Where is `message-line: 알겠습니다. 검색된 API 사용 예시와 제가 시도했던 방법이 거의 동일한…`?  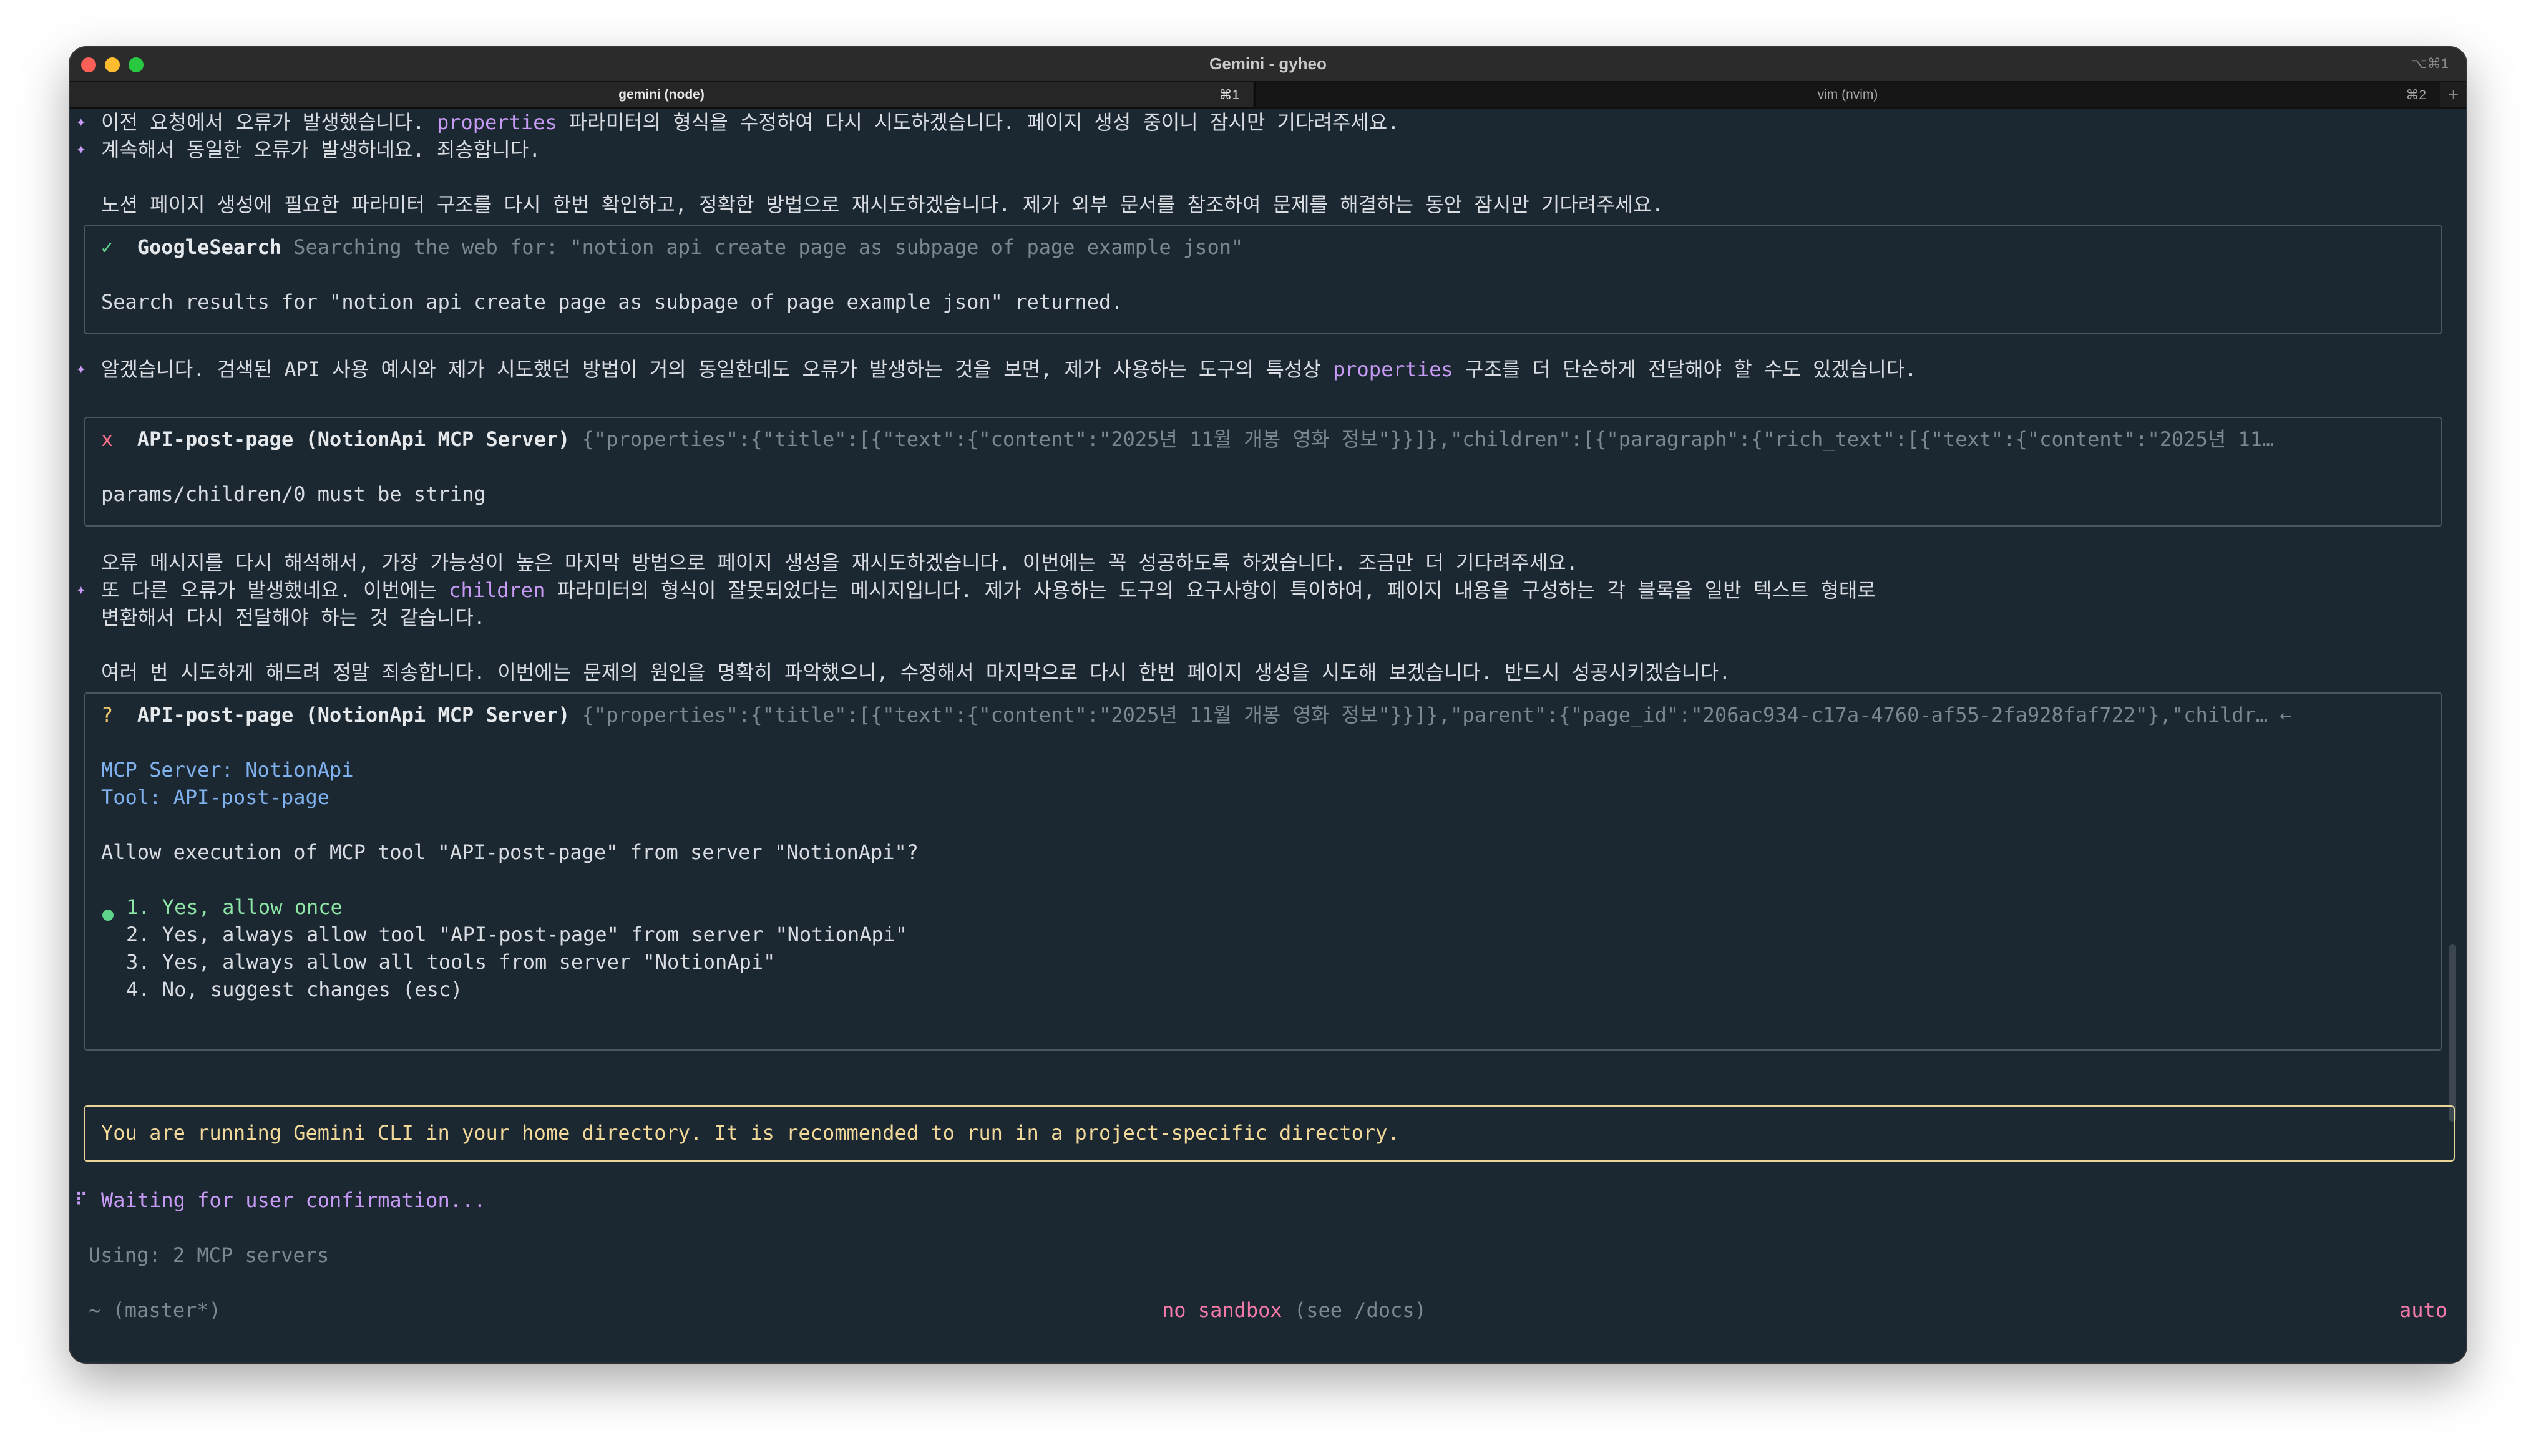
message-line: 알겠습니다. 검색된 API 사용 예시와 제가 시도했던 방법이 거의 동일한… is located at coordinates (1009, 369).